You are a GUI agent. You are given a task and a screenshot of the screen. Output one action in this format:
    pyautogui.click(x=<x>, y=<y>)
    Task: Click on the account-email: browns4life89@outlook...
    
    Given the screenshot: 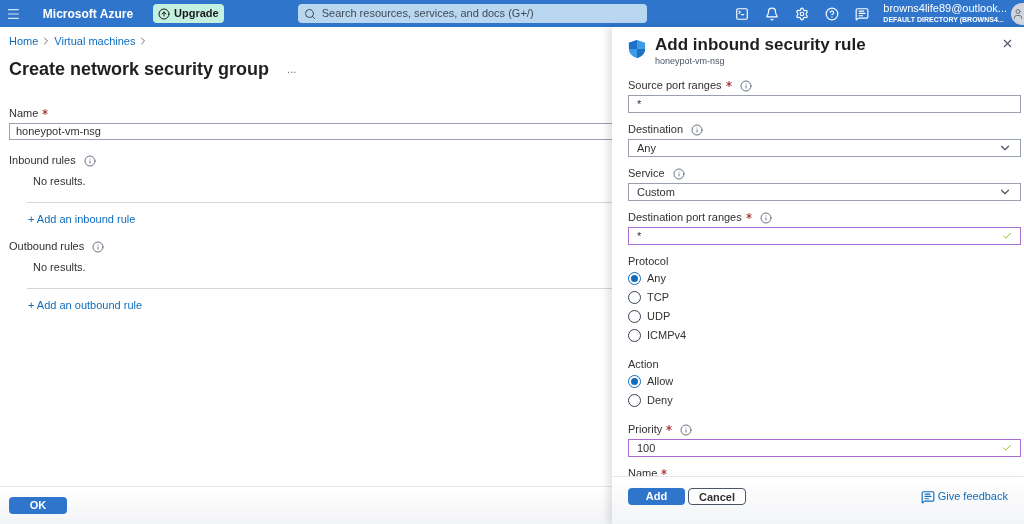 What is the action you would take?
    pyautogui.click(x=945, y=8)
    